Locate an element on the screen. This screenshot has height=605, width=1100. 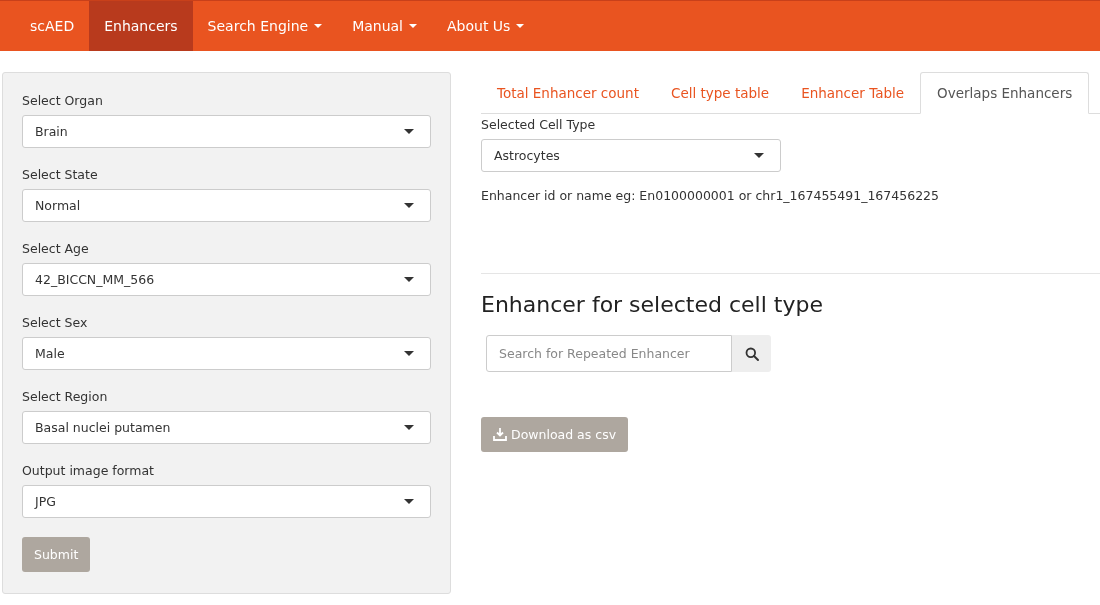
tab: Overlaps Enhancers is located at coordinates (1005, 93).